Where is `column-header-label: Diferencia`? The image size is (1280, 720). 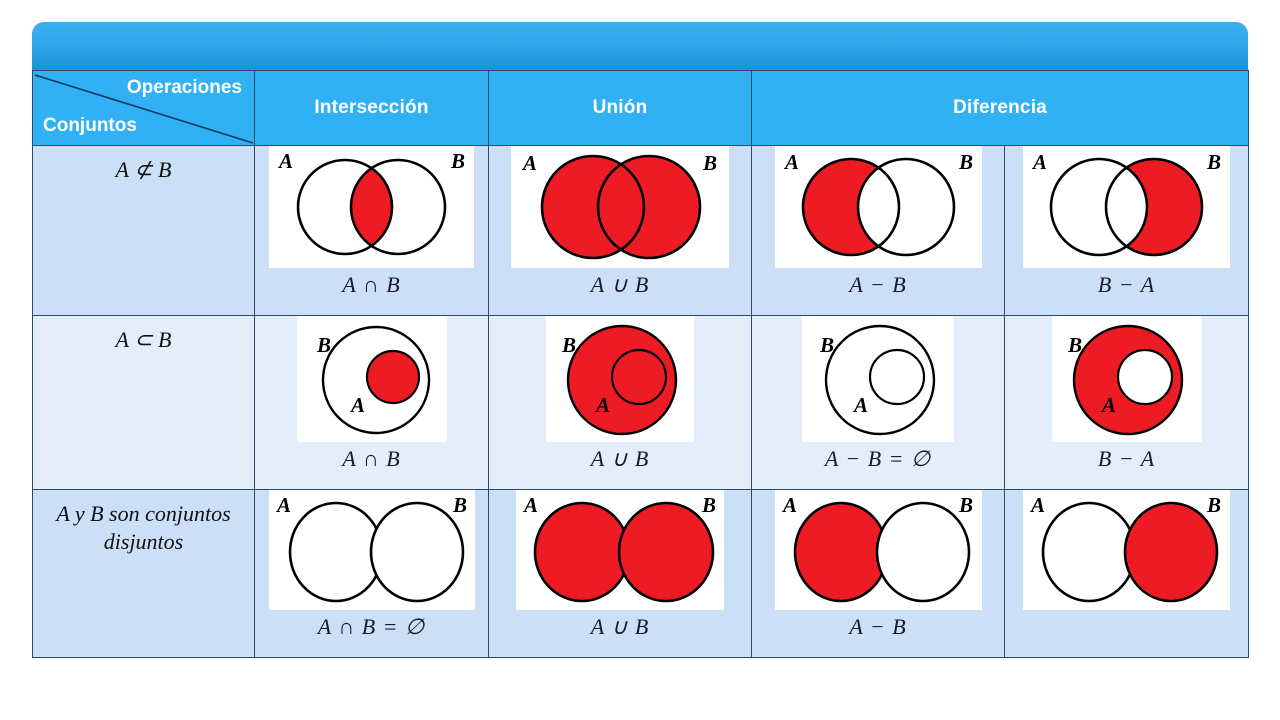 column-header-label: Diferencia is located at coordinates (1000, 107).